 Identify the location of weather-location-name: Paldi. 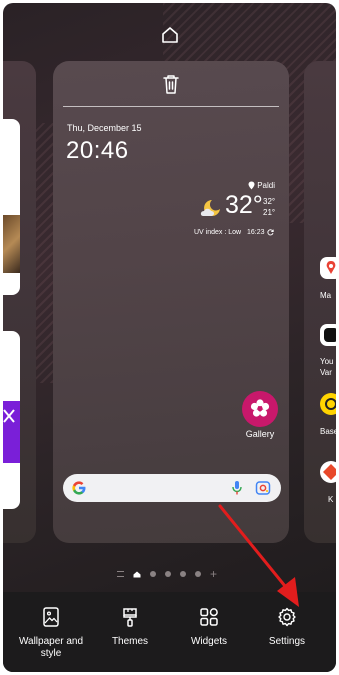
(266, 185).